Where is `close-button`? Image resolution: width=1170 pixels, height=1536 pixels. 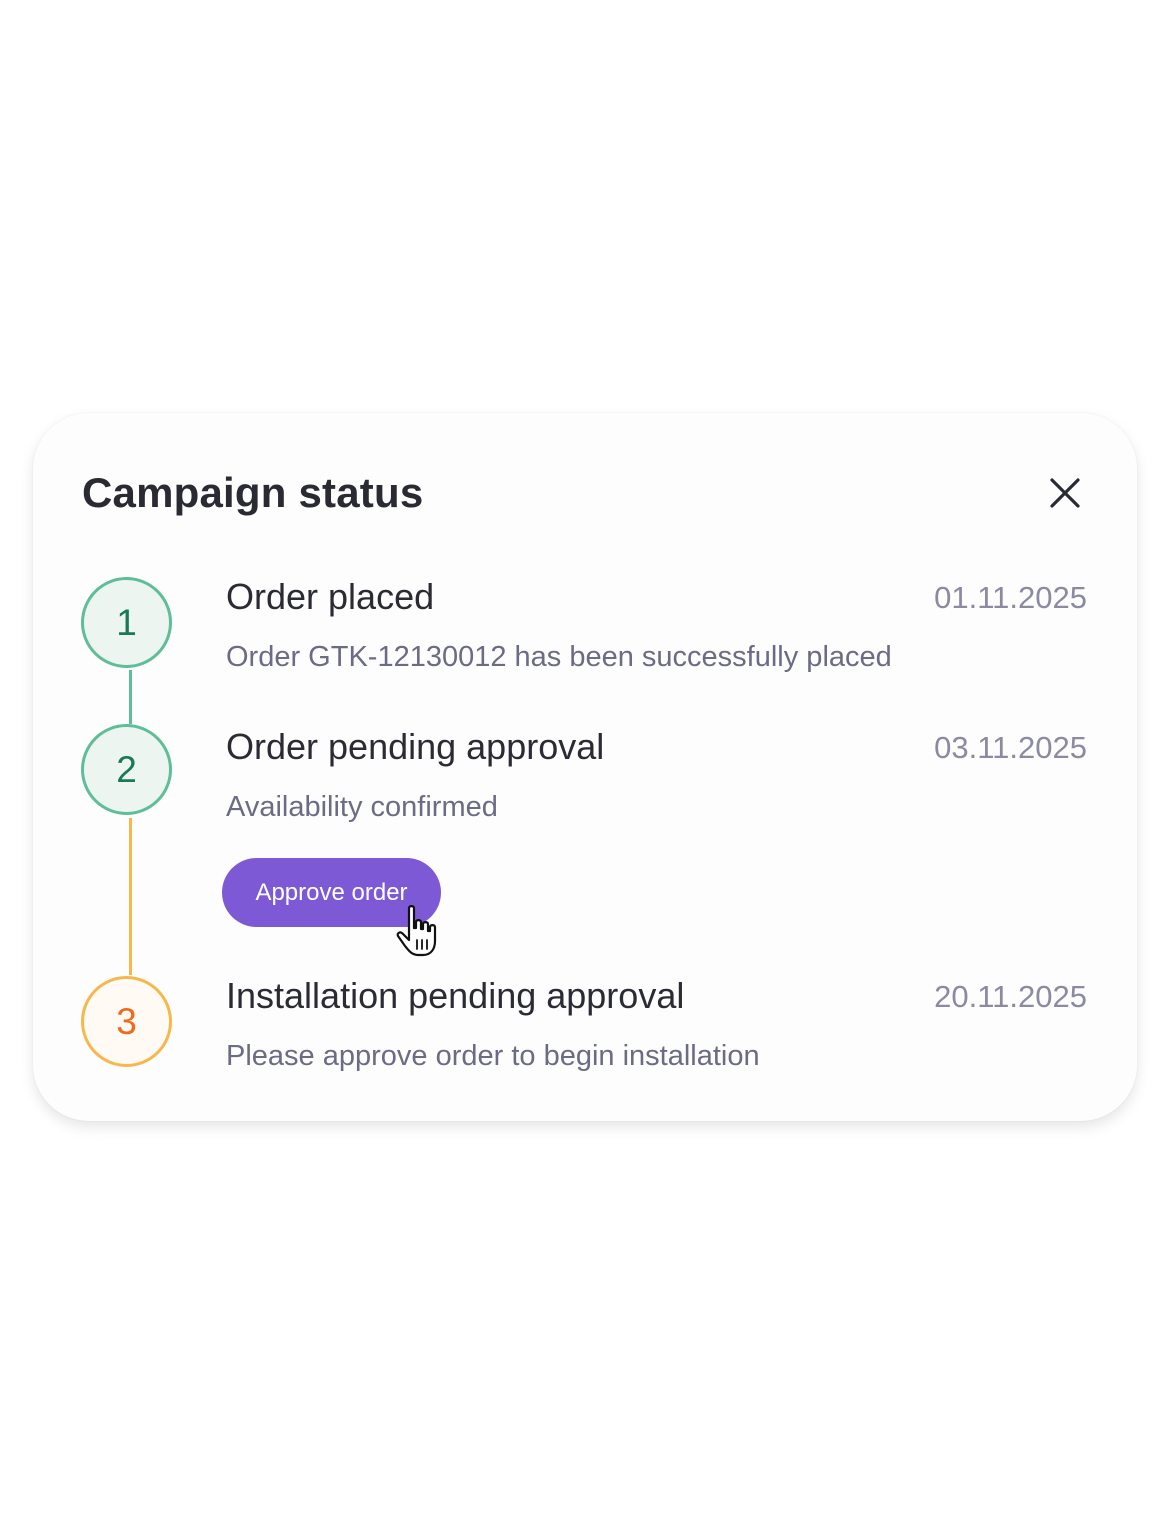 close-button is located at coordinates (1065, 495).